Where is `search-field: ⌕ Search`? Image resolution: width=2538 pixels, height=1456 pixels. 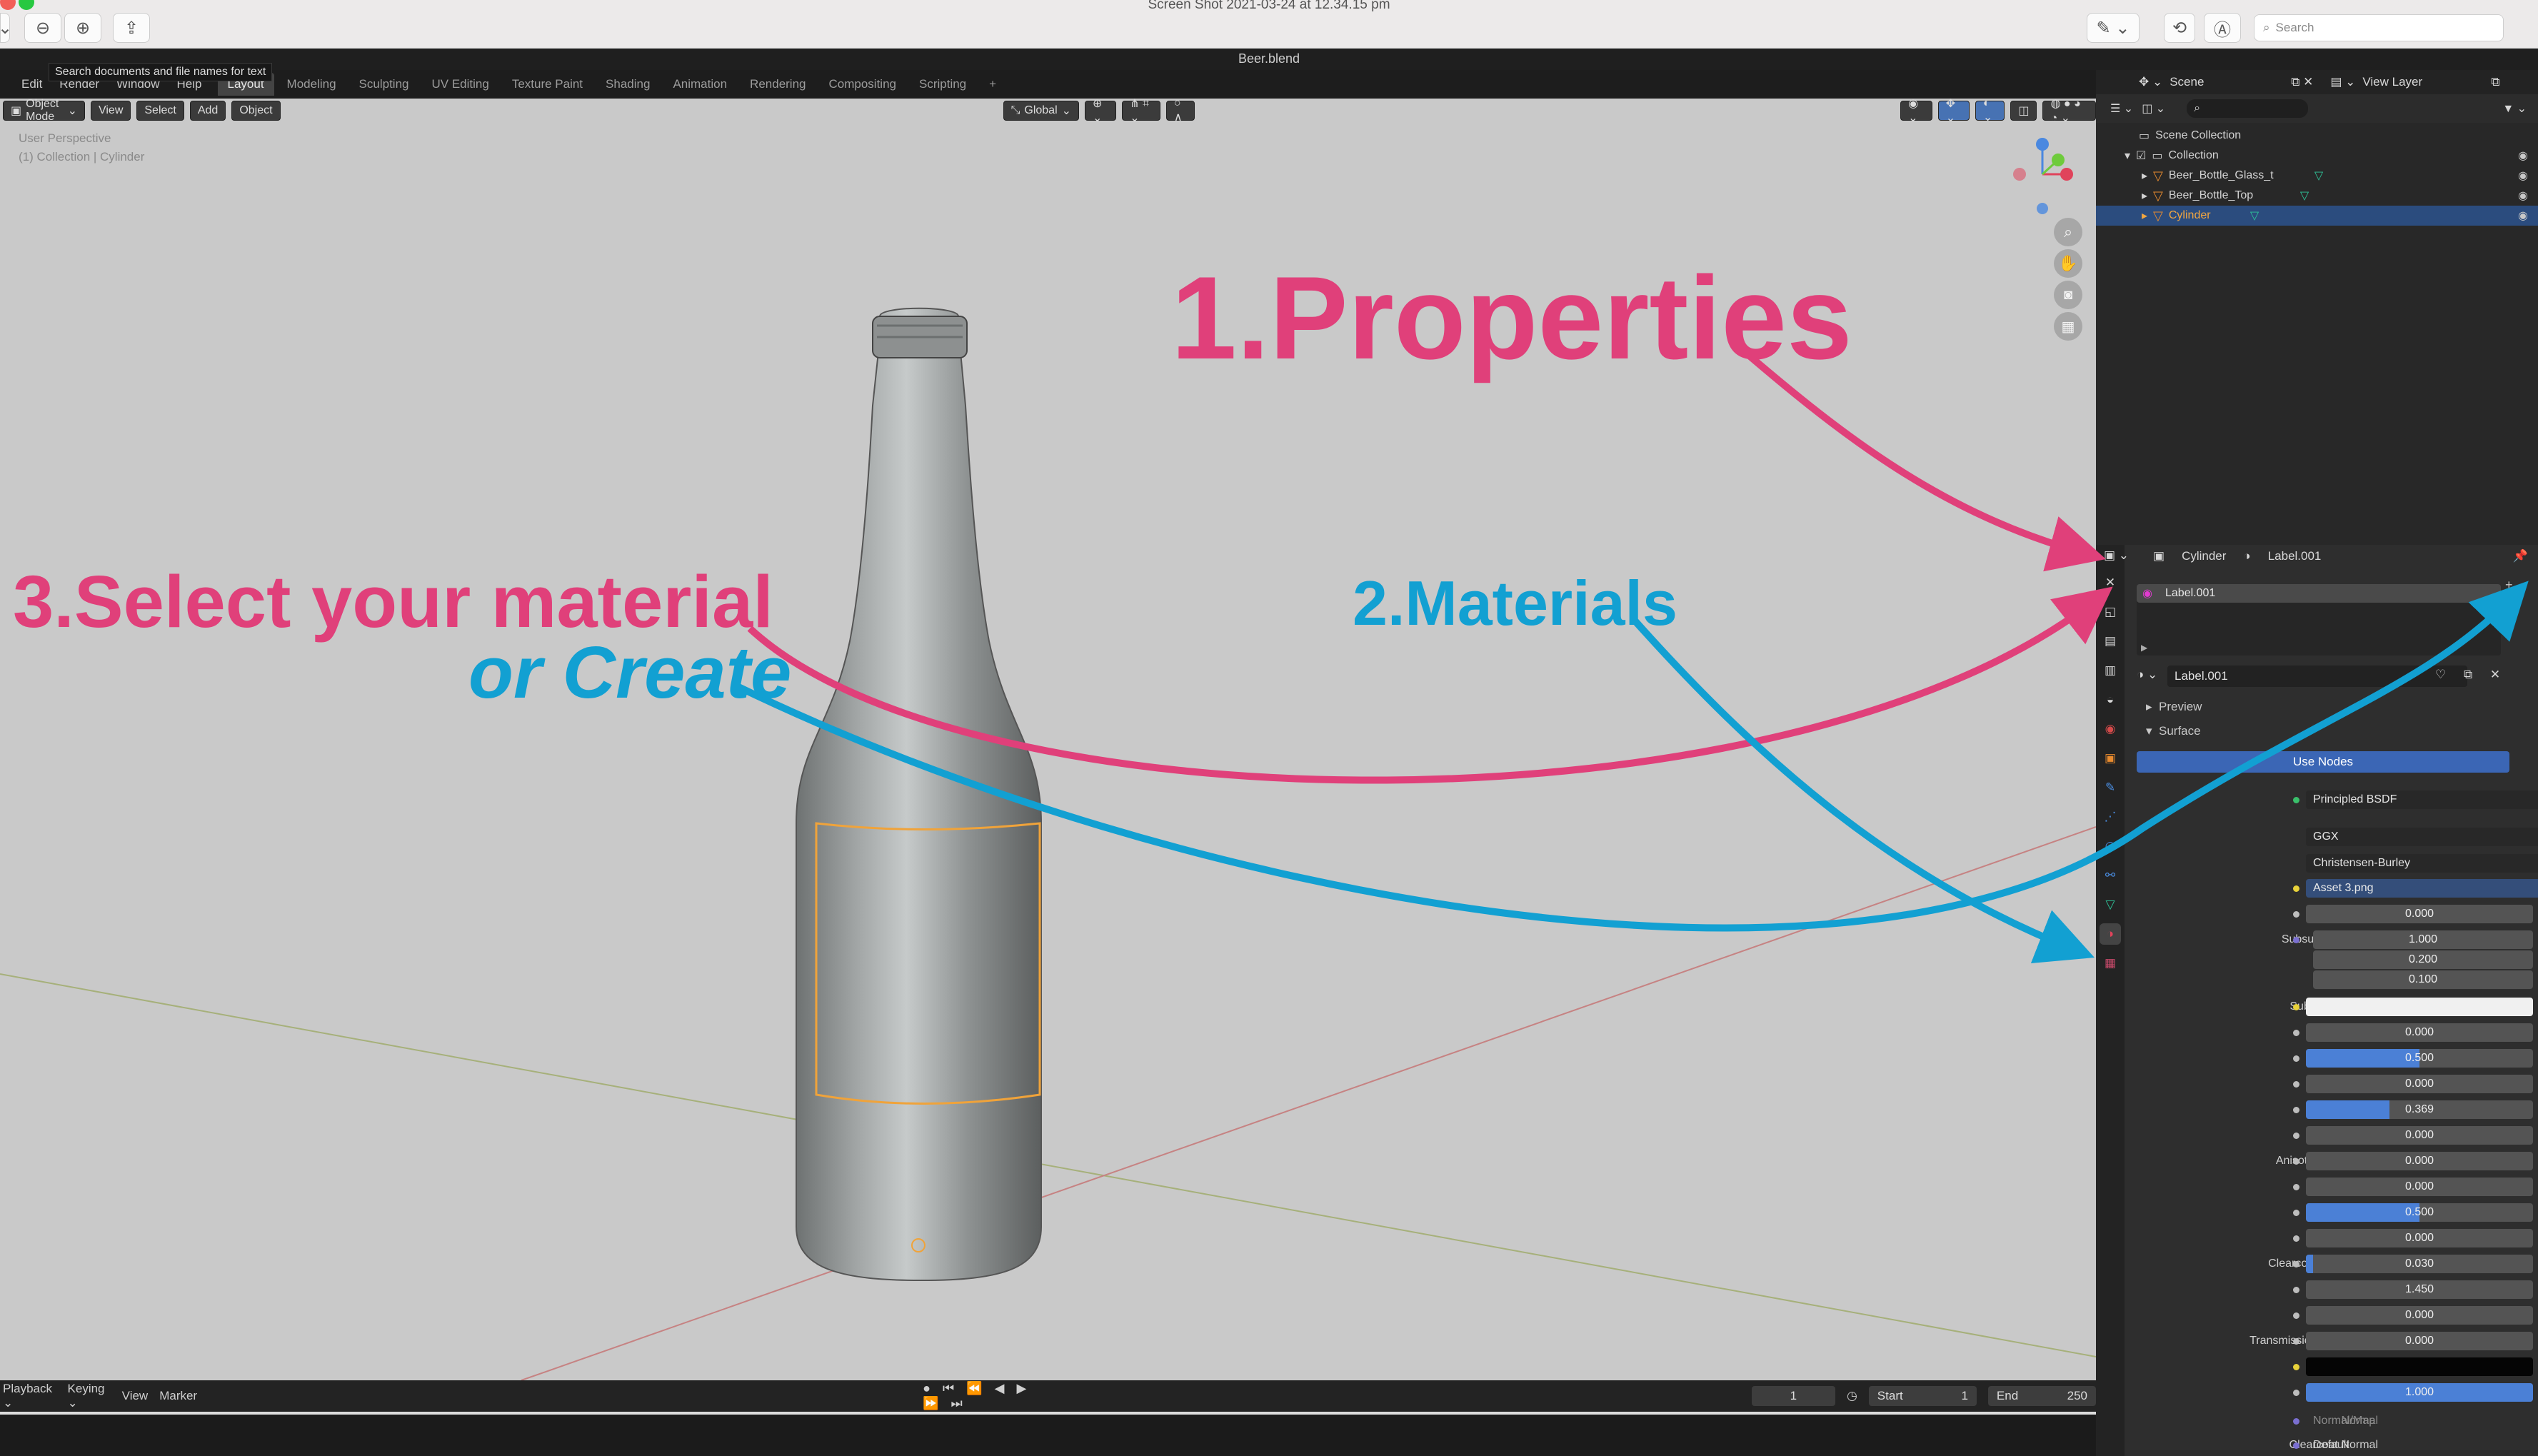 search-field: ⌕ Search is located at coordinates (2379, 27).